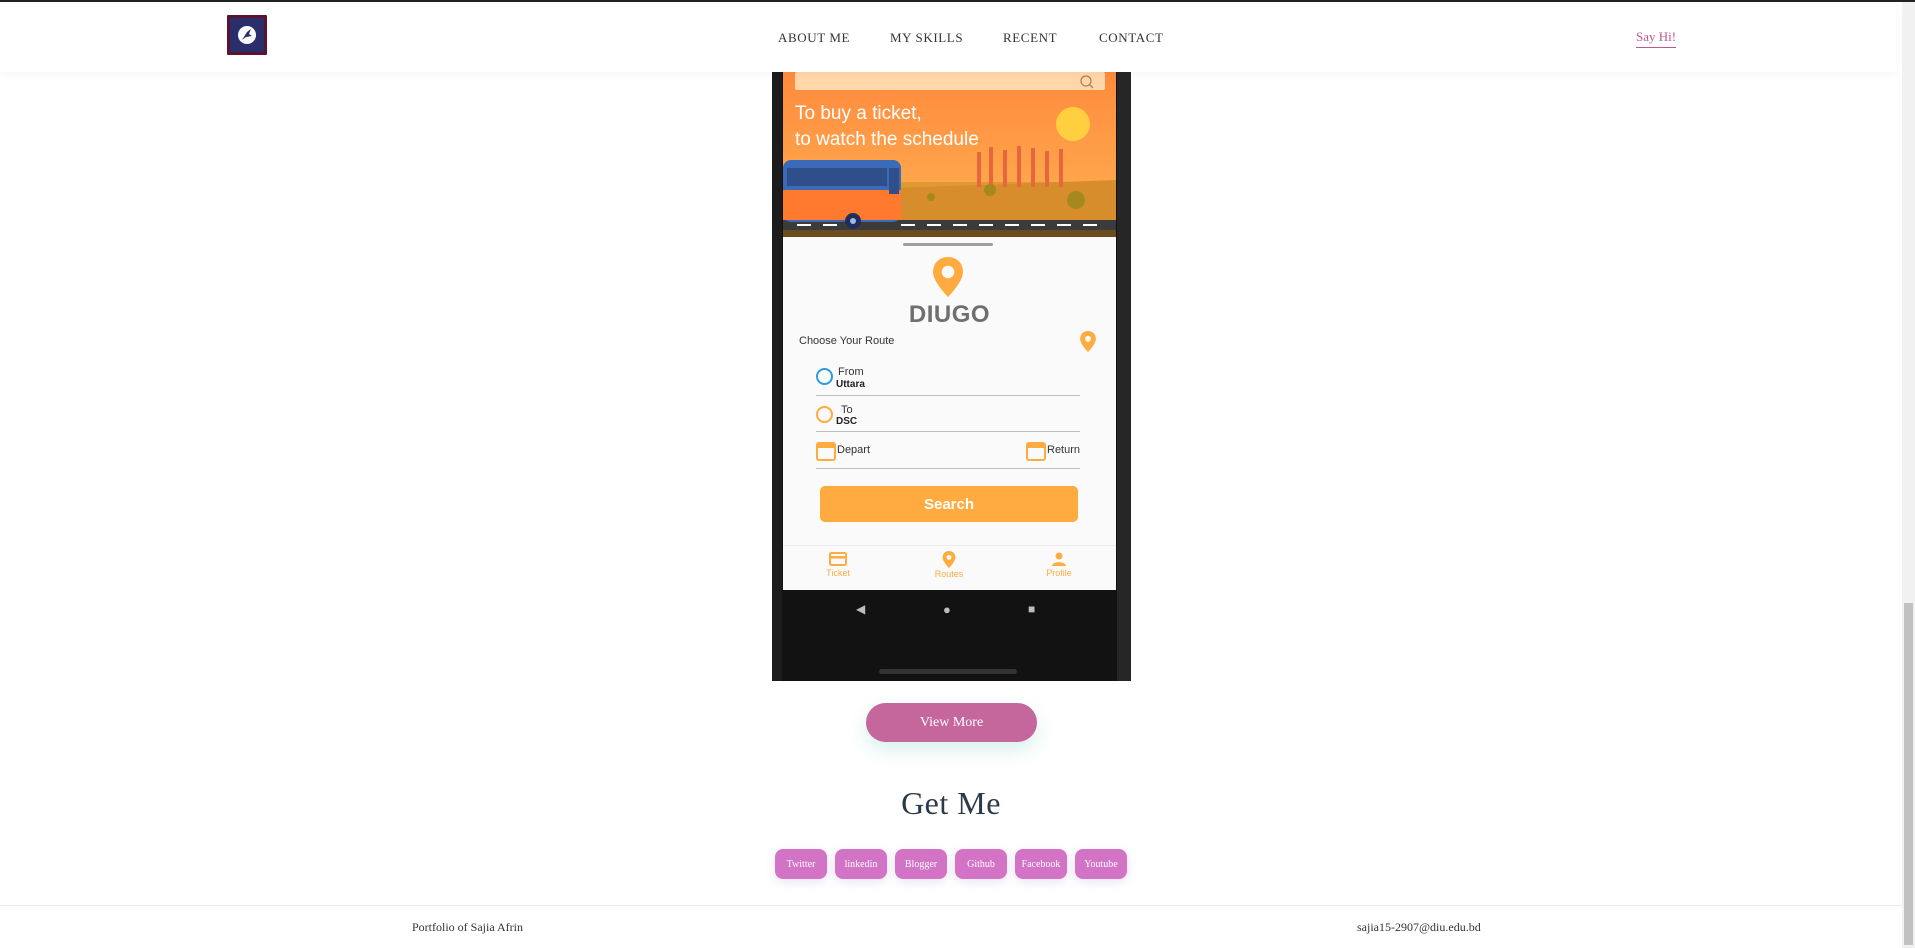  What do you see at coordinates (838, 559) in the screenshot?
I see `ticket-icon` at bounding box center [838, 559].